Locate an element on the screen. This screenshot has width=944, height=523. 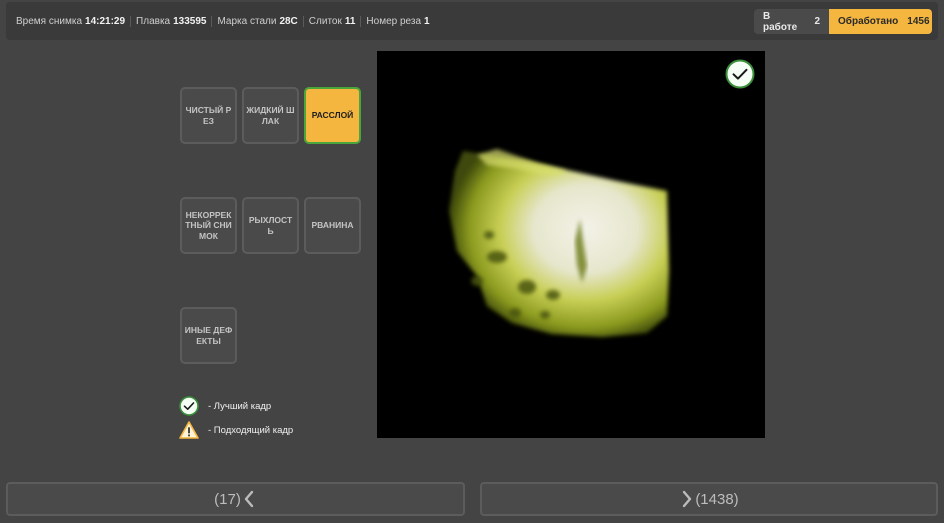
prev-frame-button: (17) is located at coordinates (235, 499).